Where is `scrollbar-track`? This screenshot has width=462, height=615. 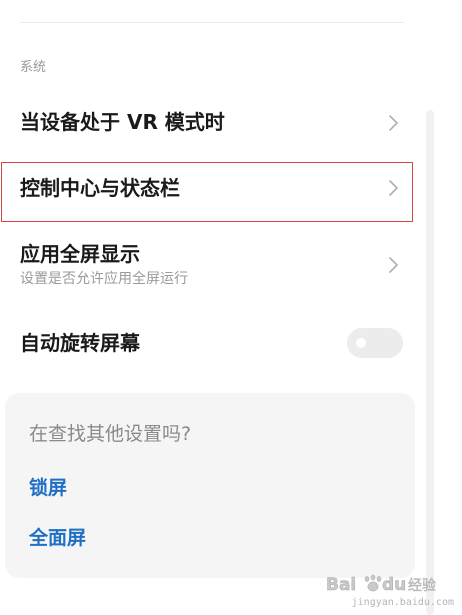 scrollbar-track is located at coordinates (430, 362).